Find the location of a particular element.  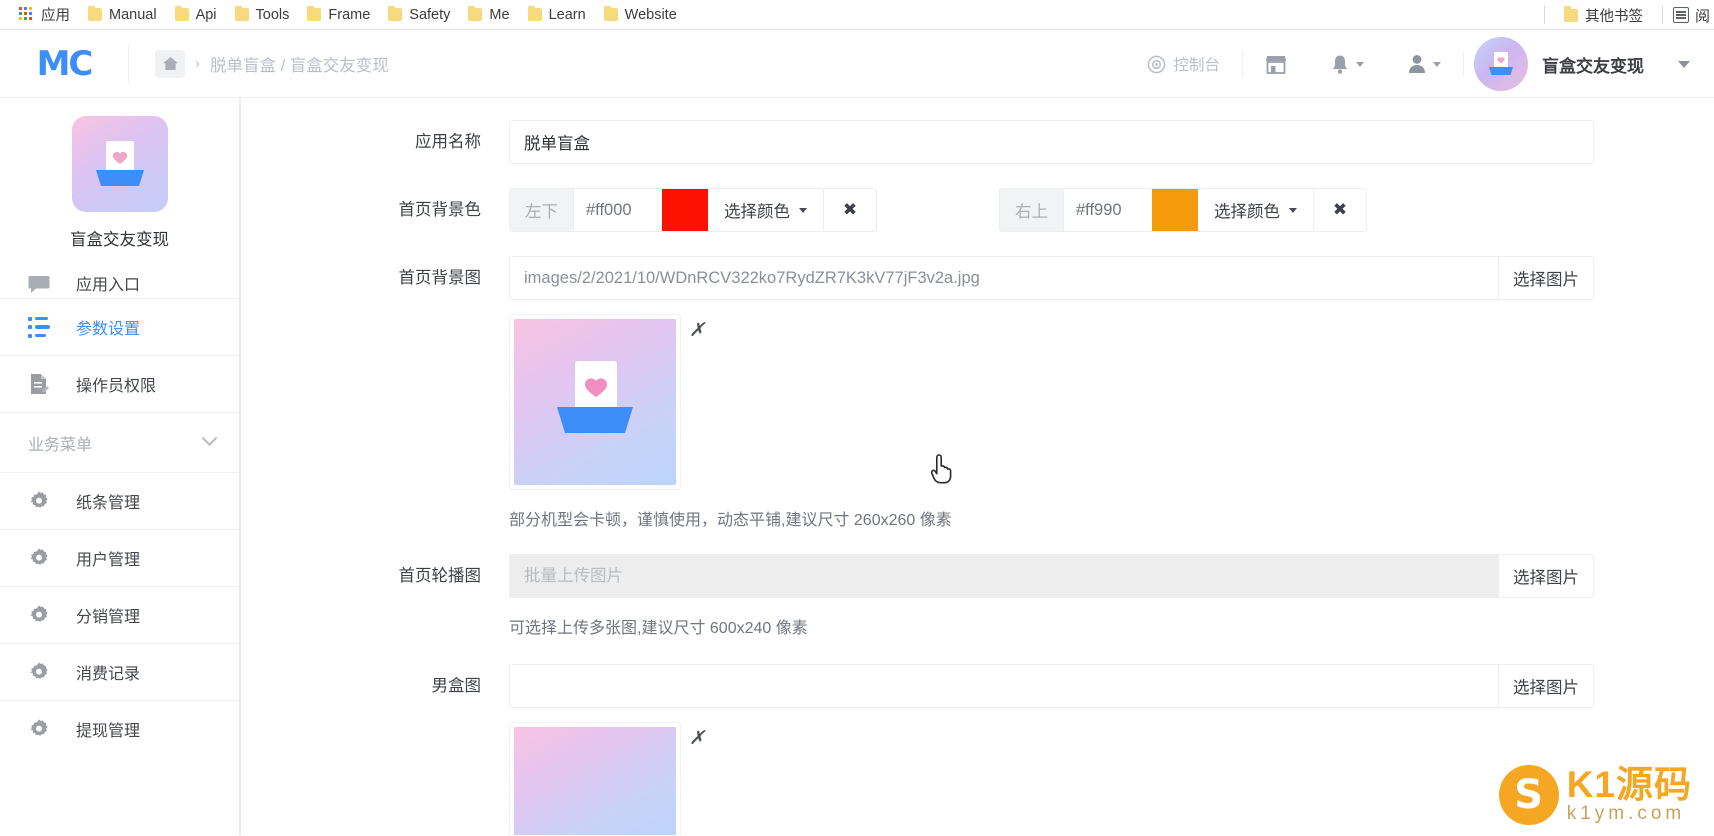

user-menu-button is located at coordinates (1424, 64).